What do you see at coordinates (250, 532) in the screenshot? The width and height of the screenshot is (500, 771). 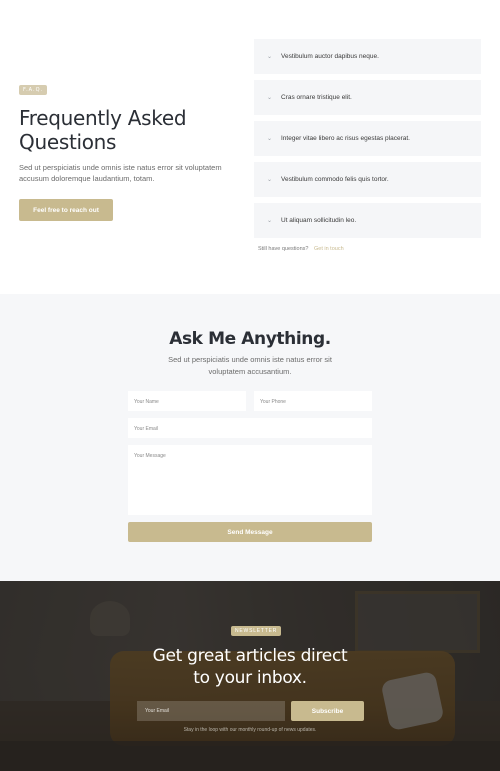 I see `send-message-button: Send Message` at bounding box center [250, 532].